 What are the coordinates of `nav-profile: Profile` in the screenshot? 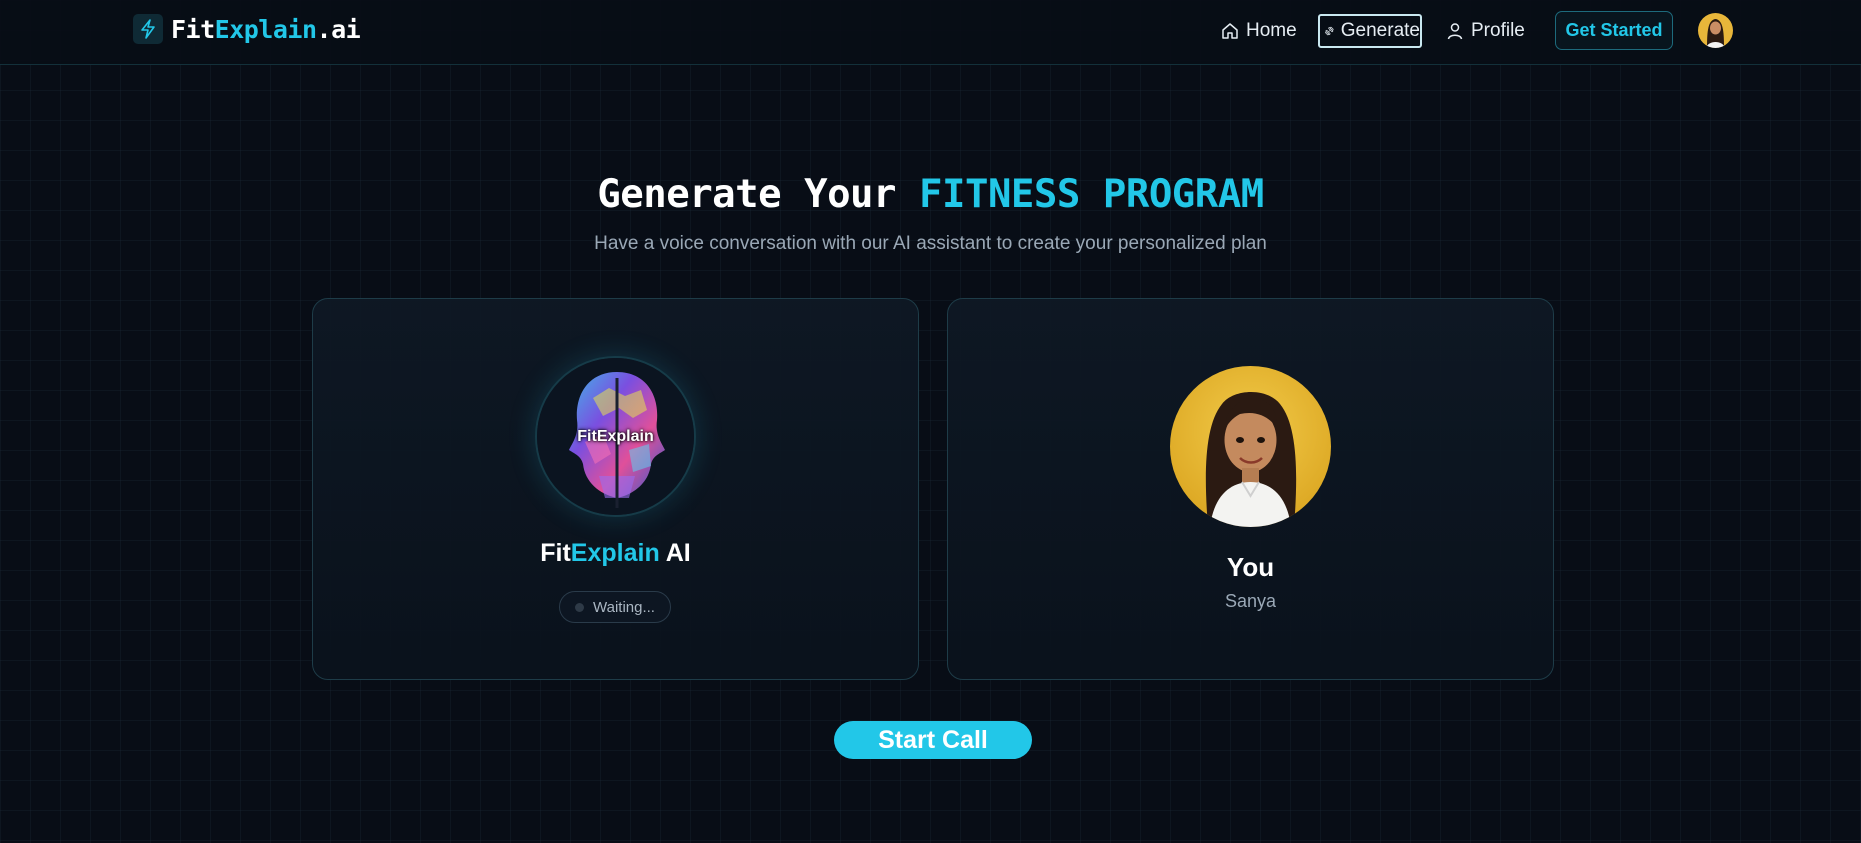 It's located at (1485, 31).